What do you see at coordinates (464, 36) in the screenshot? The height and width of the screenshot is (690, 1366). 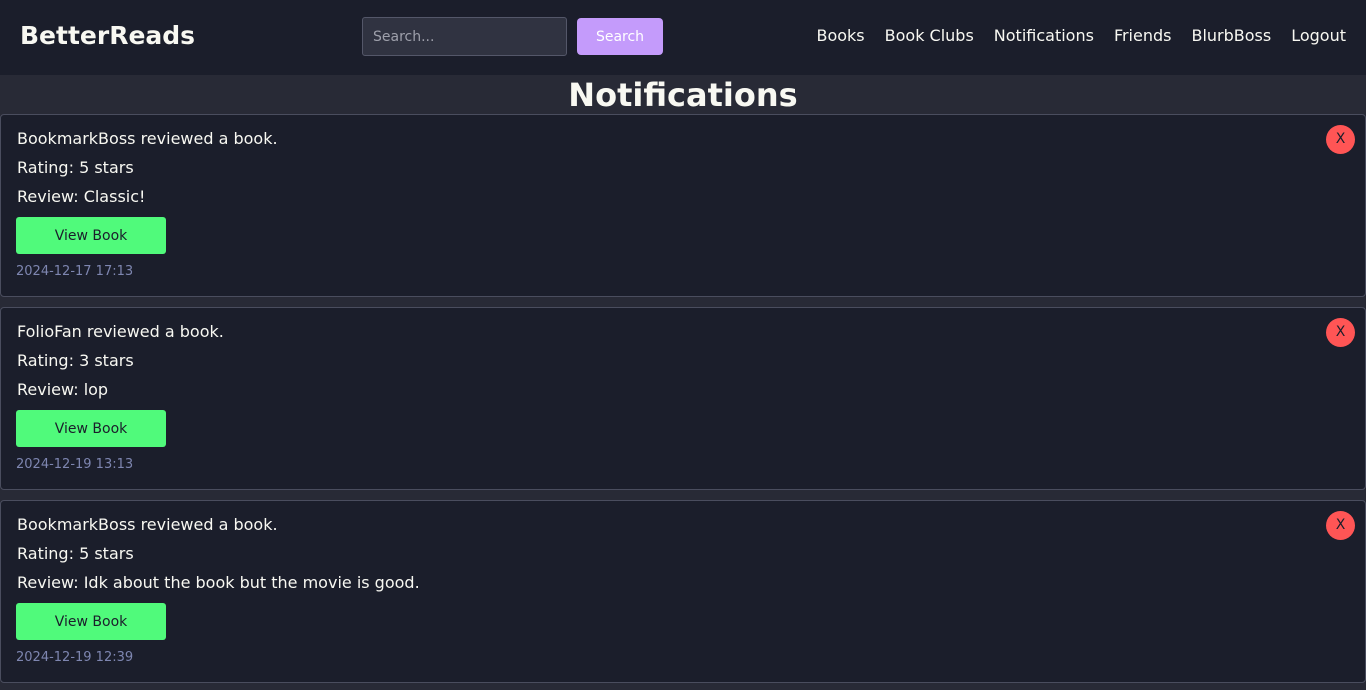 I see `search-input` at bounding box center [464, 36].